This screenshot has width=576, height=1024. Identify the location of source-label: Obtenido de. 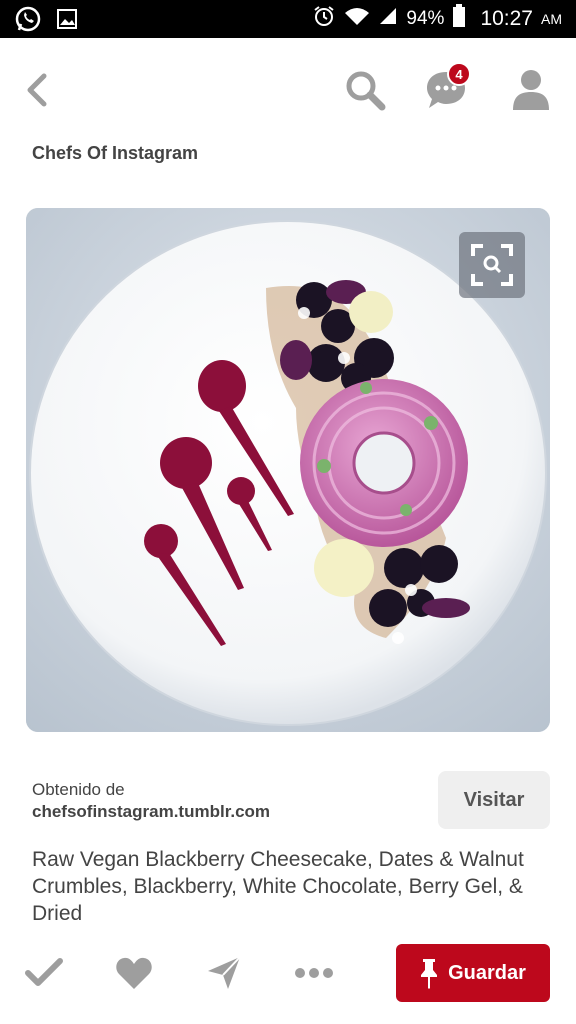
(78, 789).